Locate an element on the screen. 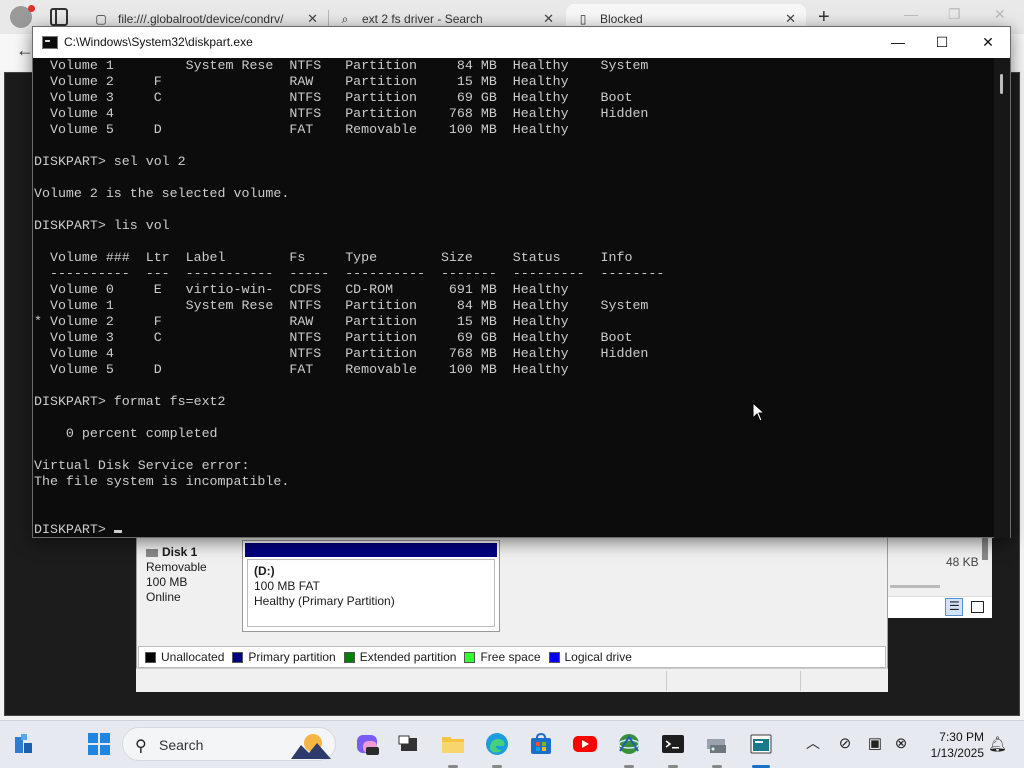 The image size is (1024, 768). document-icon: ▯ is located at coordinates (583, 19).